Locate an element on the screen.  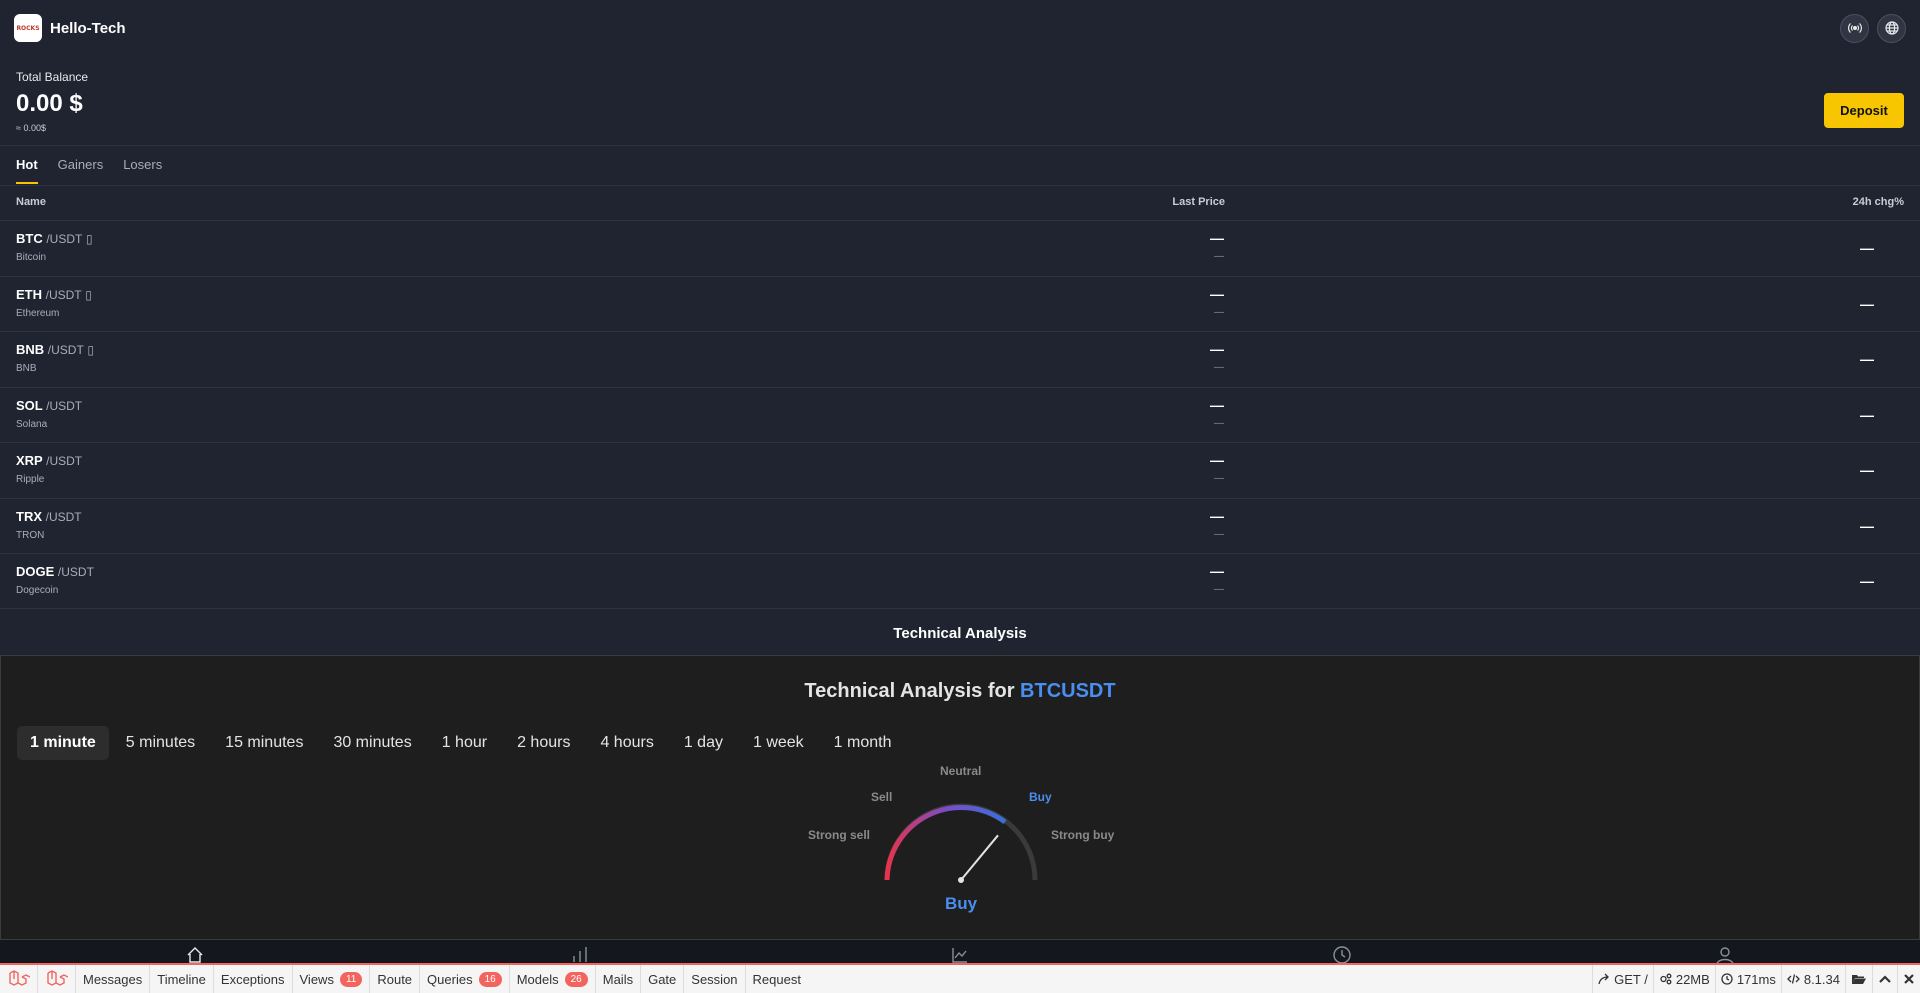
interval-5-minutes: 5 minutes is located at coordinates (160, 743).